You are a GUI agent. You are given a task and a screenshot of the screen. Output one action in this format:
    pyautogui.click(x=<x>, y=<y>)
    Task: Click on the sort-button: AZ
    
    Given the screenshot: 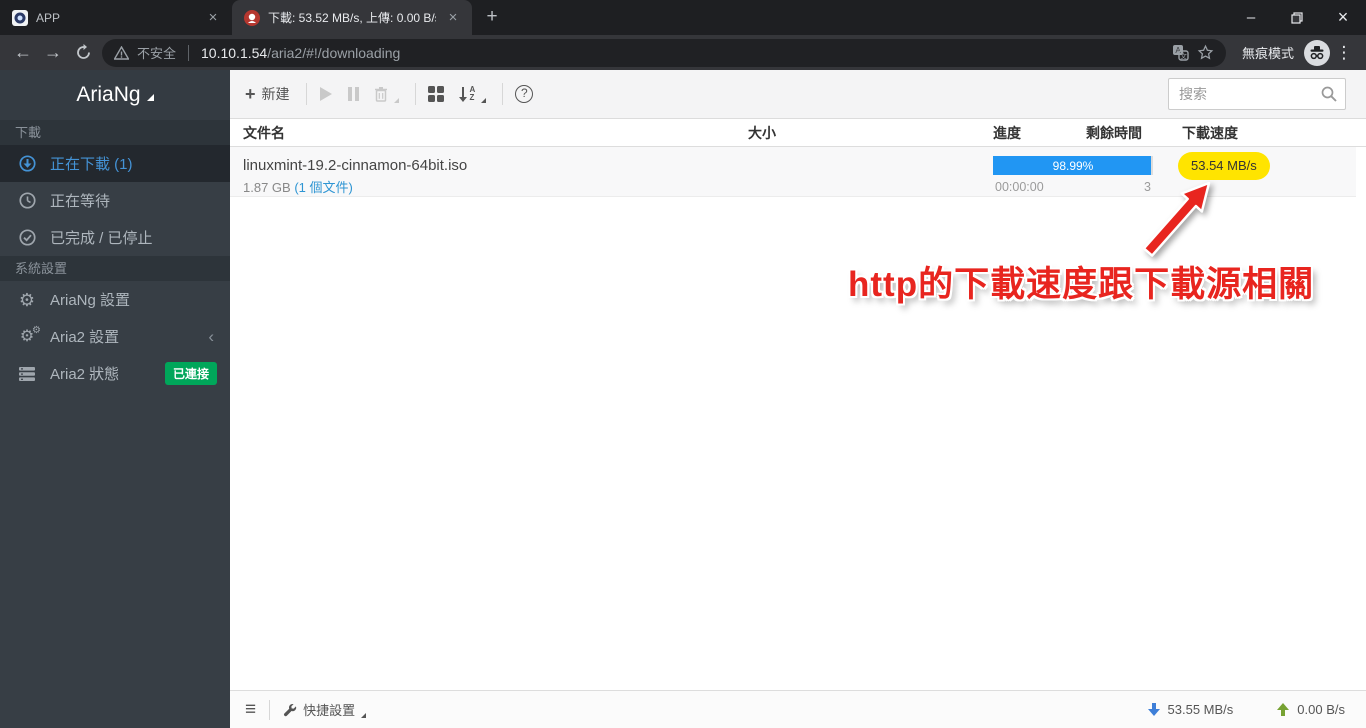 What is the action you would take?
    pyautogui.click(x=472, y=94)
    